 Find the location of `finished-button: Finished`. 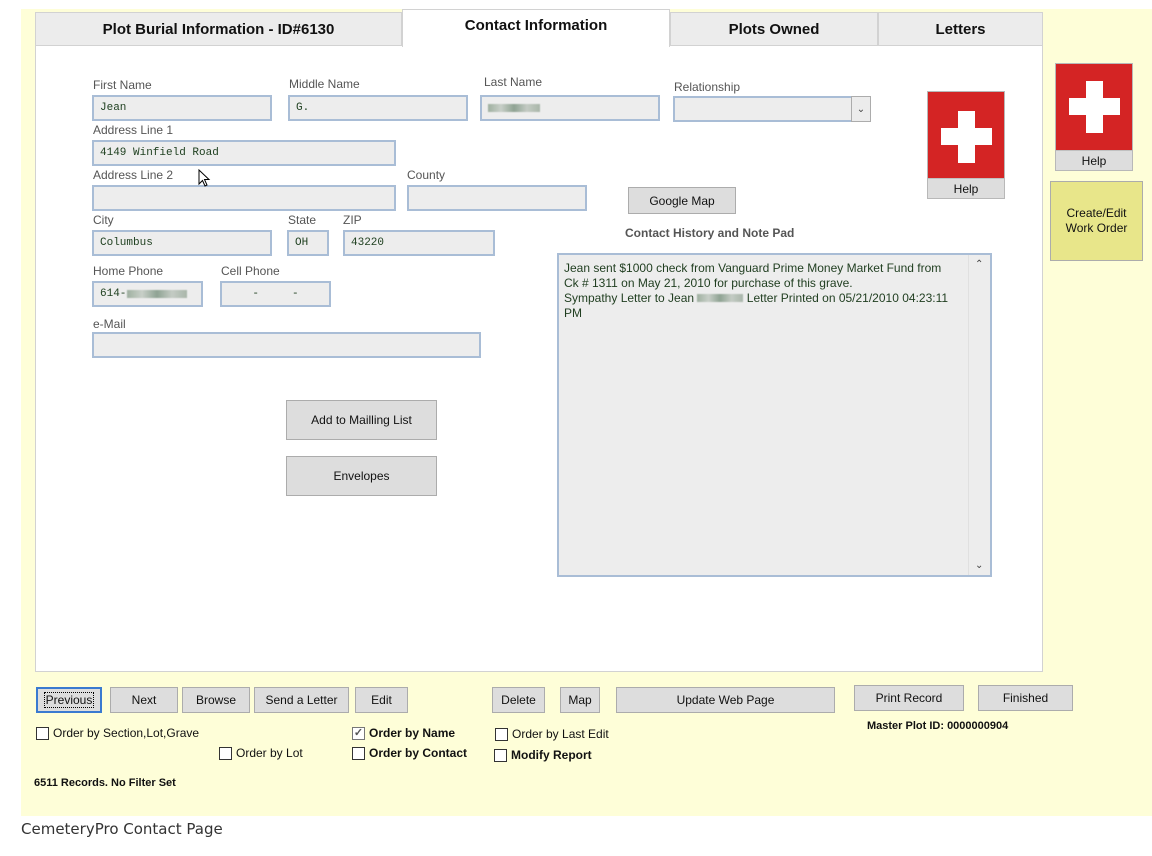

finished-button: Finished is located at coordinates (1025, 698).